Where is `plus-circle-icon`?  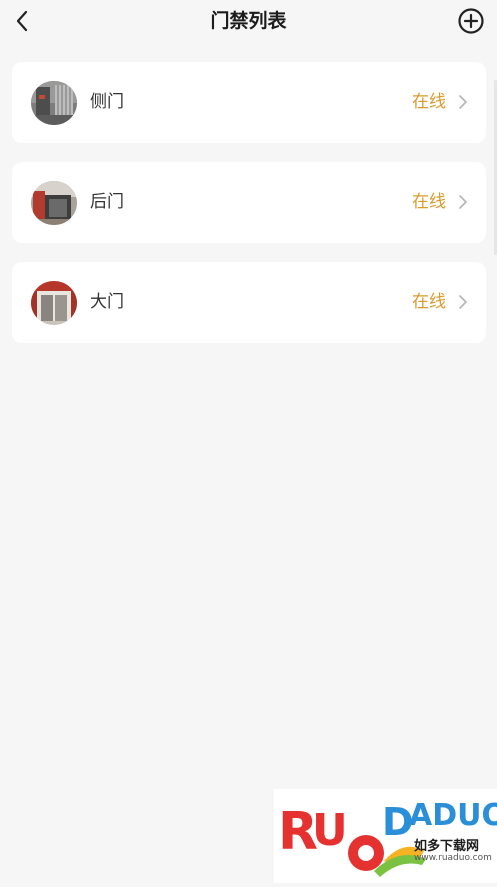 plus-circle-icon is located at coordinates (471, 21).